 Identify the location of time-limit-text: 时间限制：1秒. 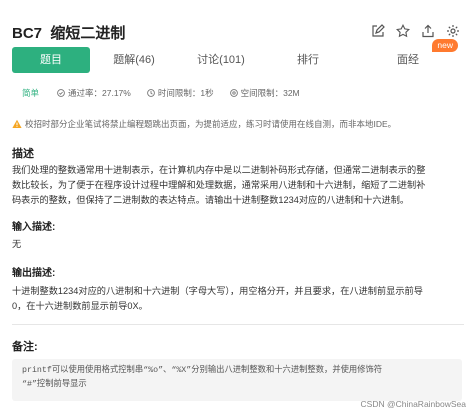
(185, 93).